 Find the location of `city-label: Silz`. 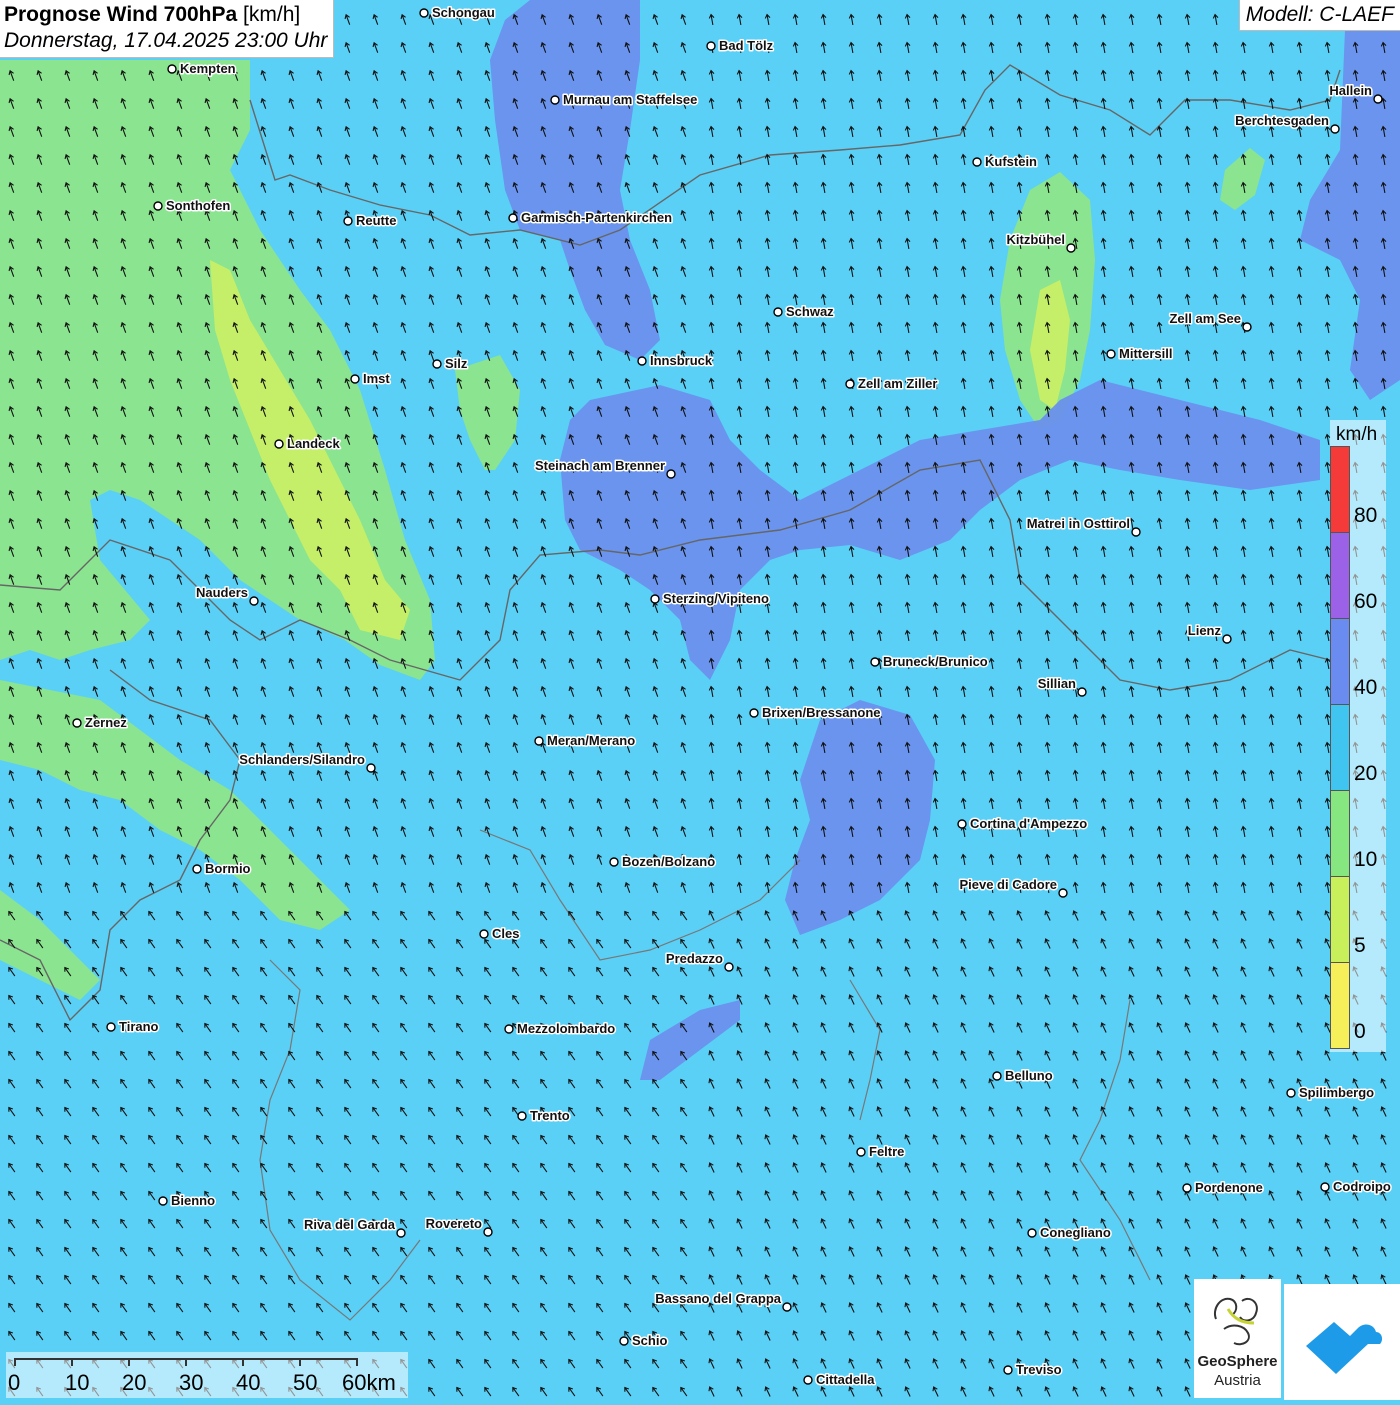

city-label: Silz is located at coordinates (456, 363).